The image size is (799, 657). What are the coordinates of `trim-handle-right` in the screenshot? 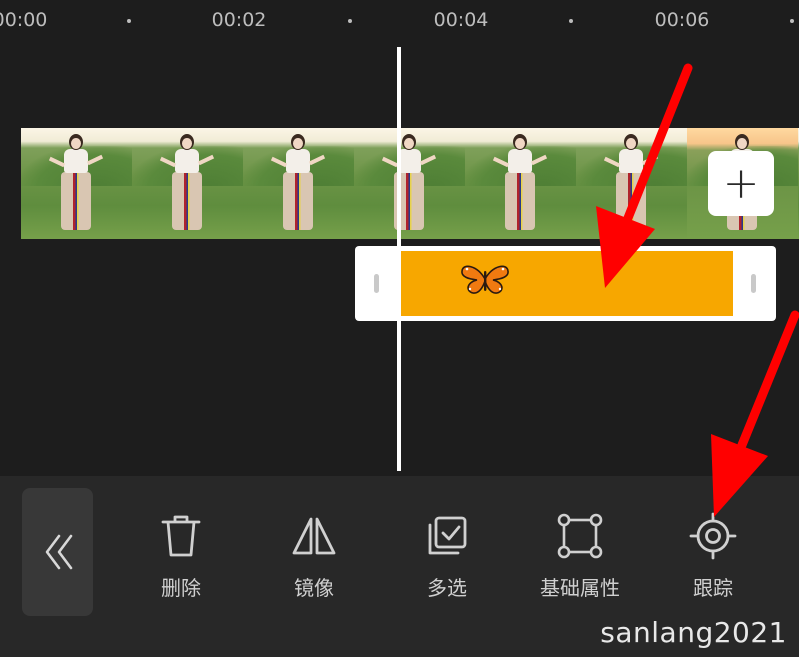 It's located at (753, 283).